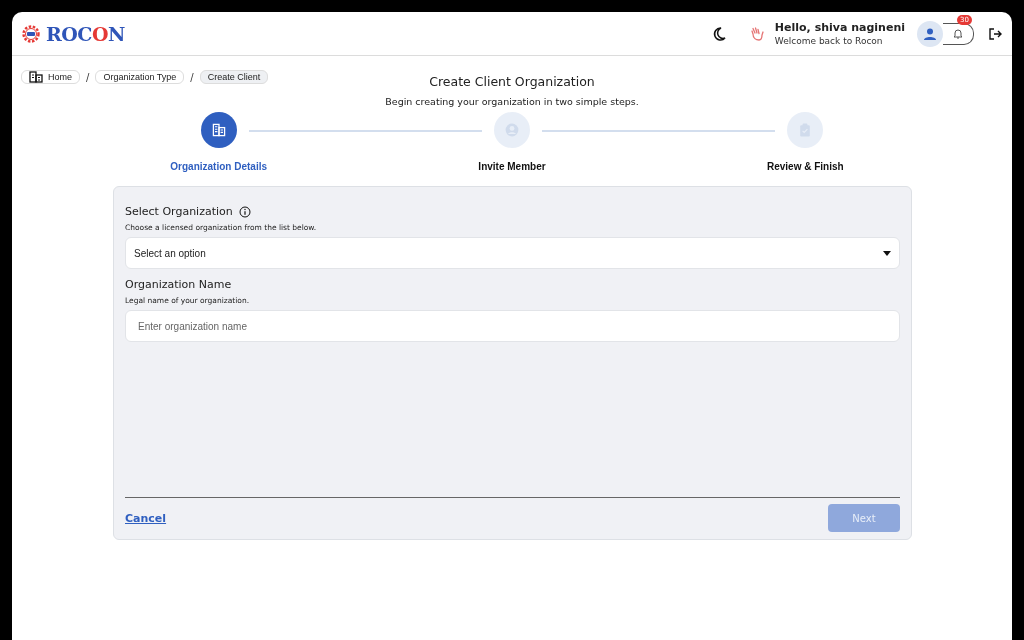  What do you see at coordinates (218, 166) in the screenshot?
I see `step-label: Organization Details` at bounding box center [218, 166].